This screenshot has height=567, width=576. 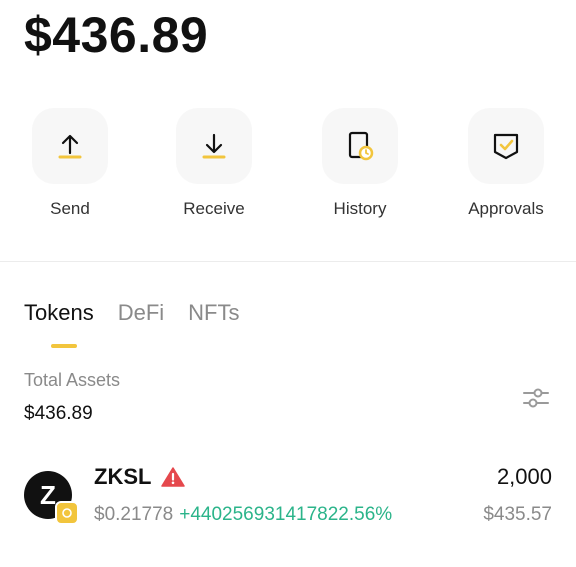 I want to click on token-avatar-letter: Z, so click(x=48, y=494).